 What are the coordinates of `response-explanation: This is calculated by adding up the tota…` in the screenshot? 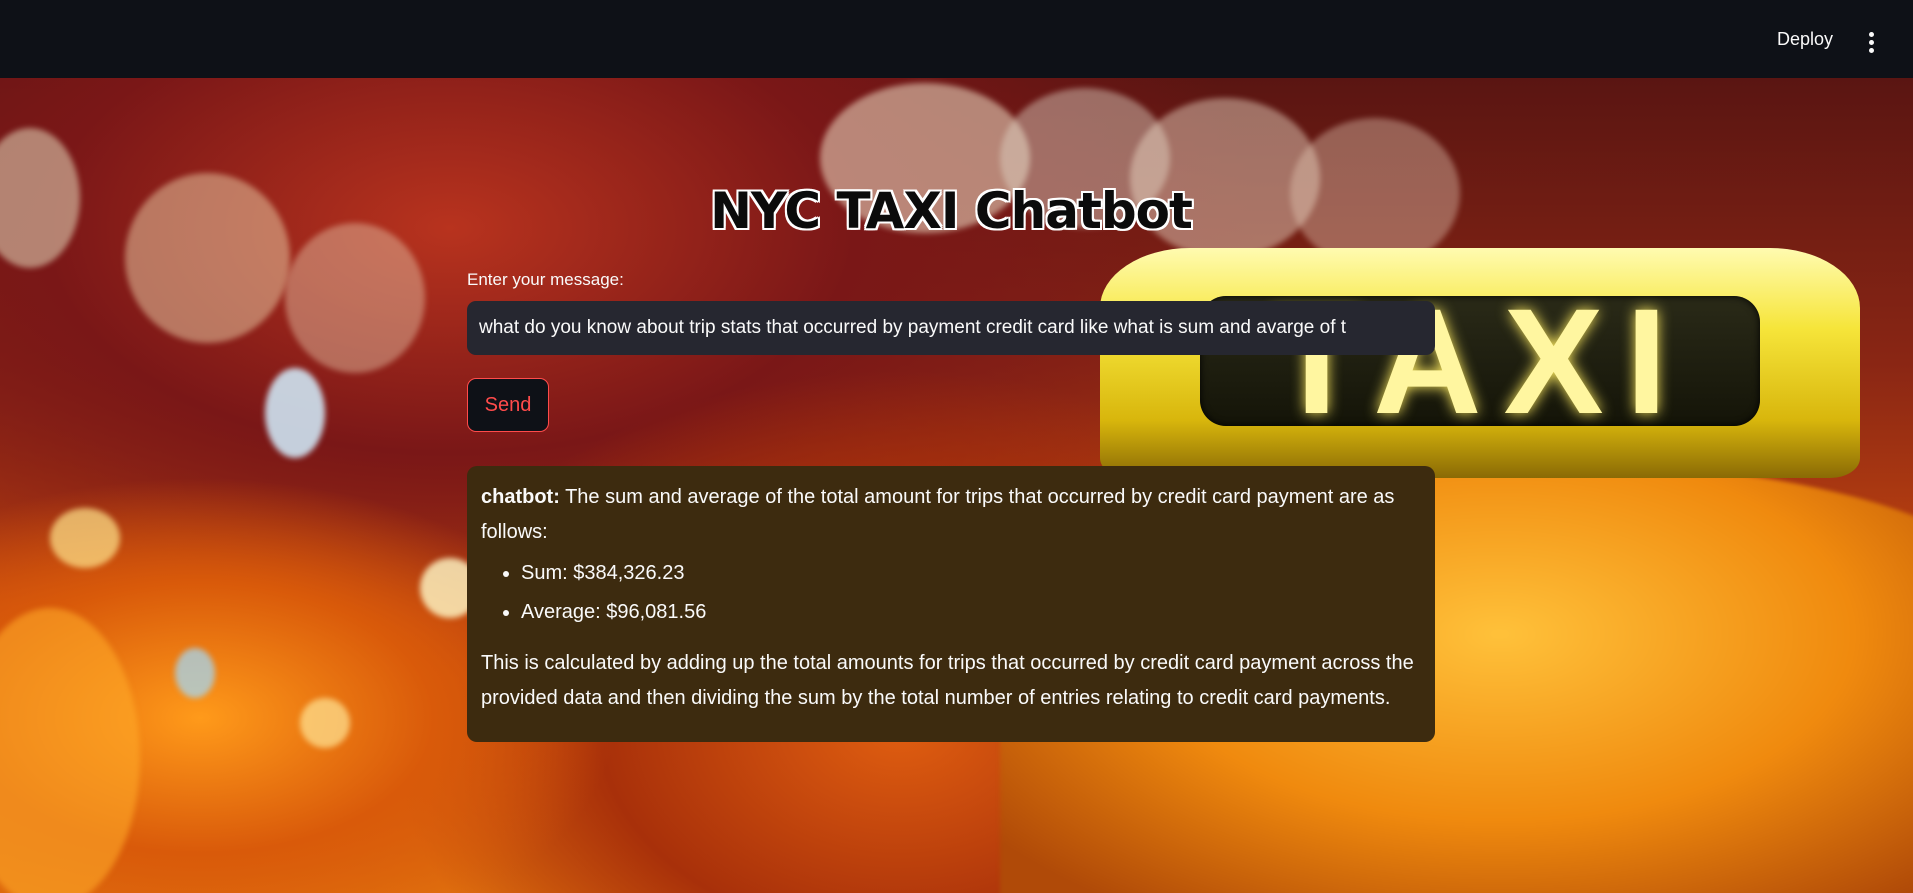 It's located at (947, 680).